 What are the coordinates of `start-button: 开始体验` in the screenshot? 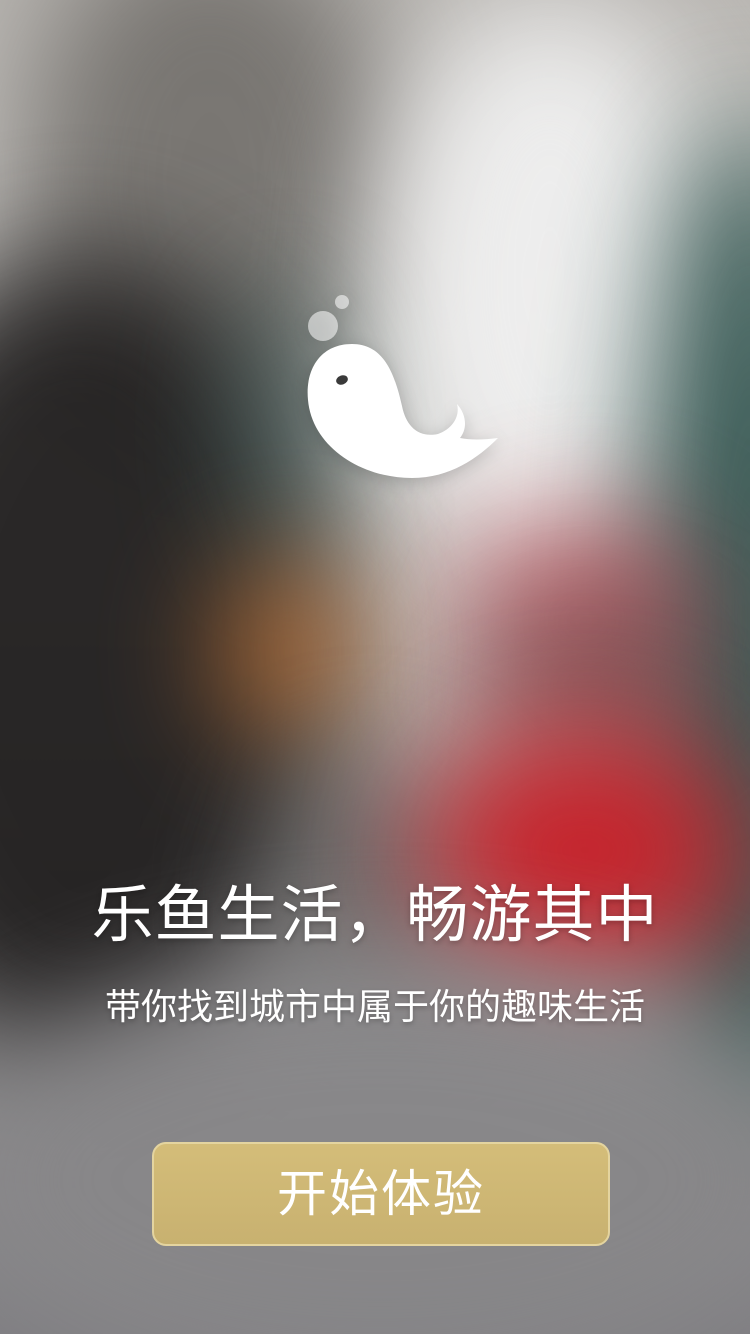 It's located at (381, 1194).